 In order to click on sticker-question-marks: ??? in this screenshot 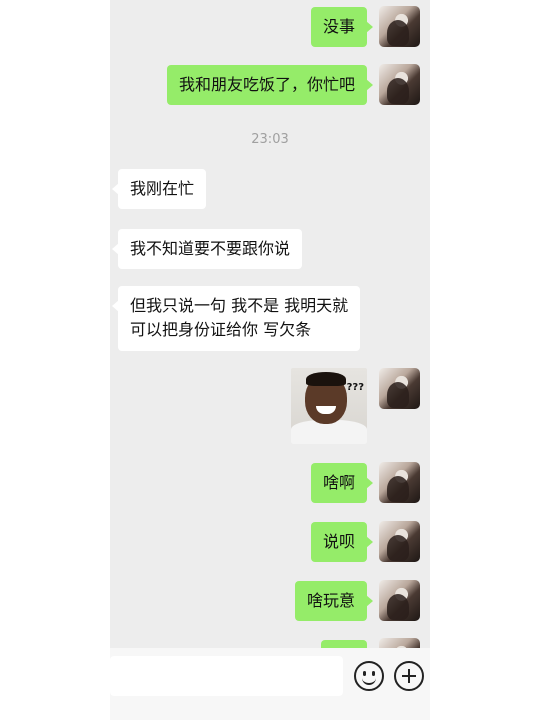, I will do `click(355, 387)`.